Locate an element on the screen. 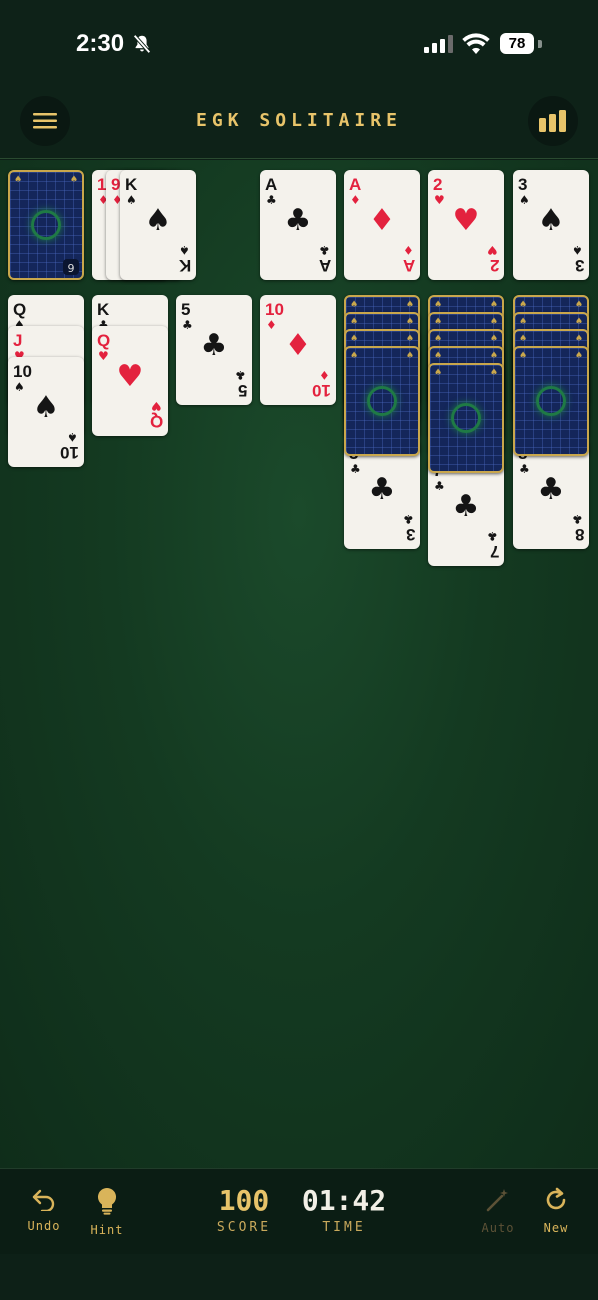 This screenshot has width=598, height=1300. card-rank-bottom: Q is located at coordinates (156, 421).